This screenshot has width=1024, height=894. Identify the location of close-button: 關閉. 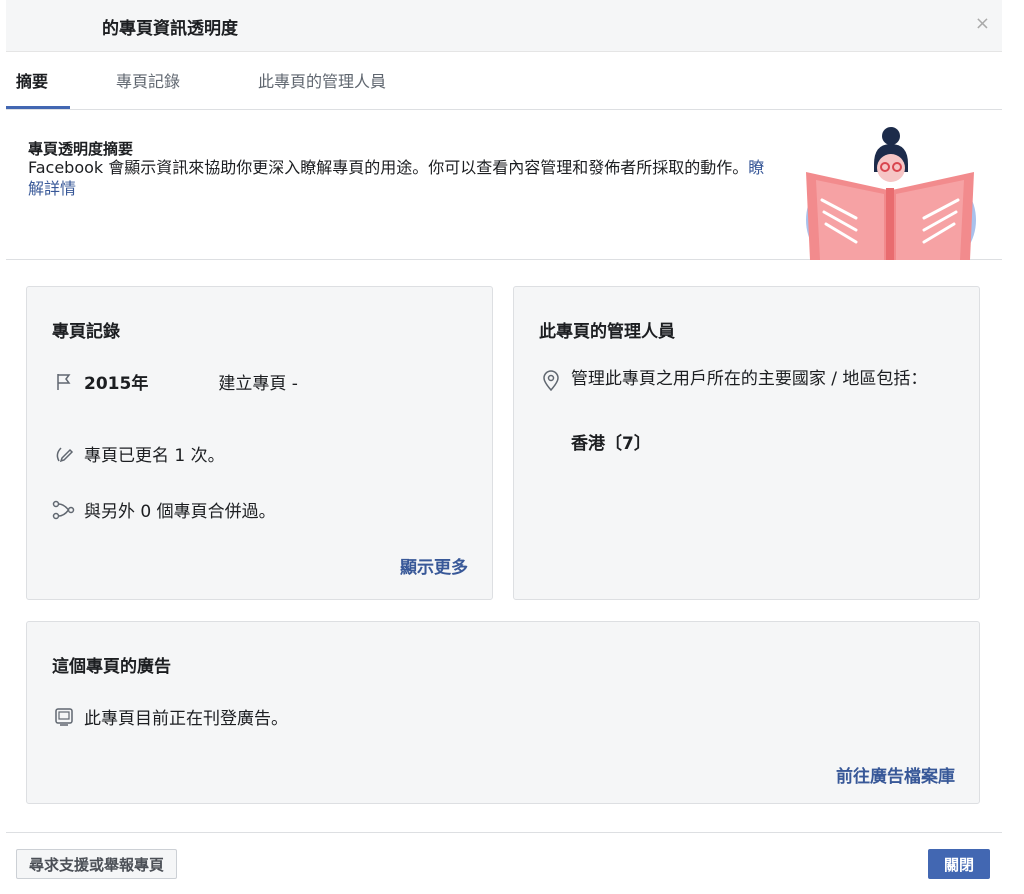
(959, 864).